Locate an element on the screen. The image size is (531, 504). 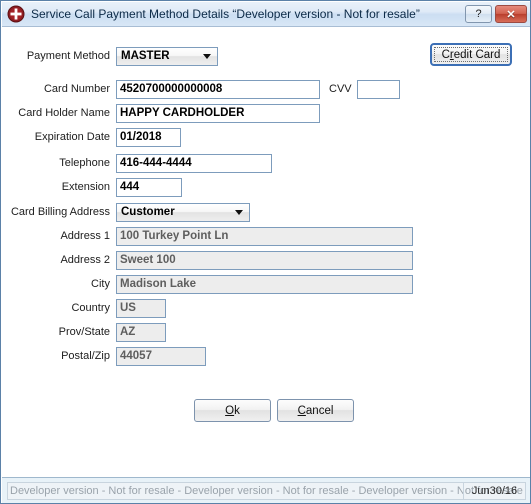
ok-button: Ok is located at coordinates (232, 410).